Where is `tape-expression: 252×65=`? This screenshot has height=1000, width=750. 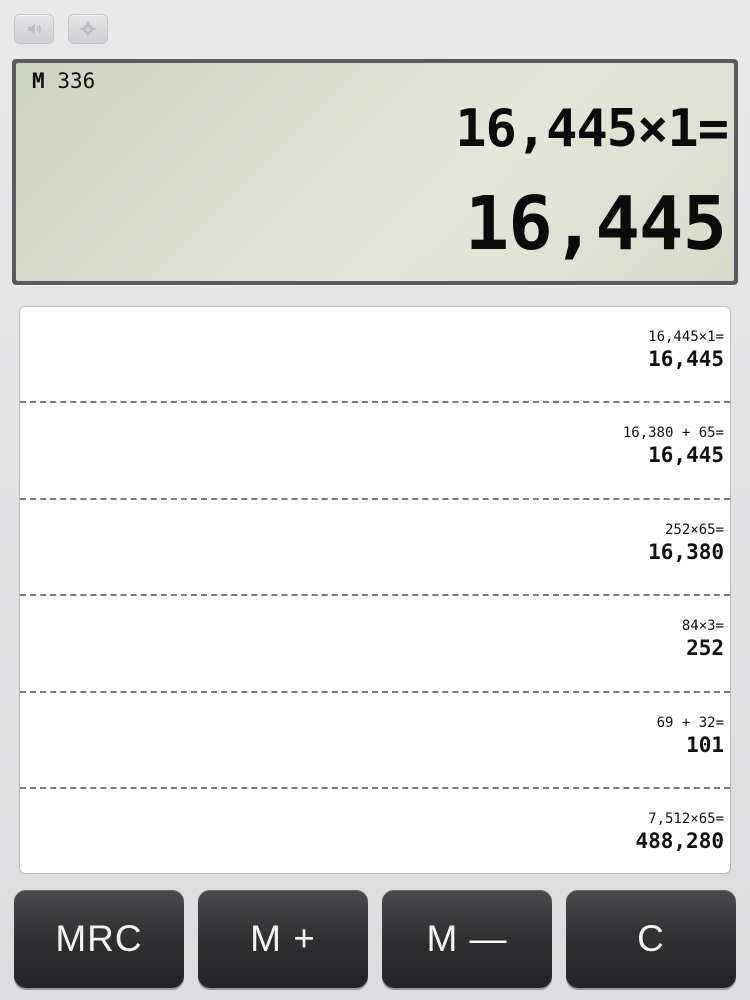 tape-expression: 252×65= is located at coordinates (694, 529).